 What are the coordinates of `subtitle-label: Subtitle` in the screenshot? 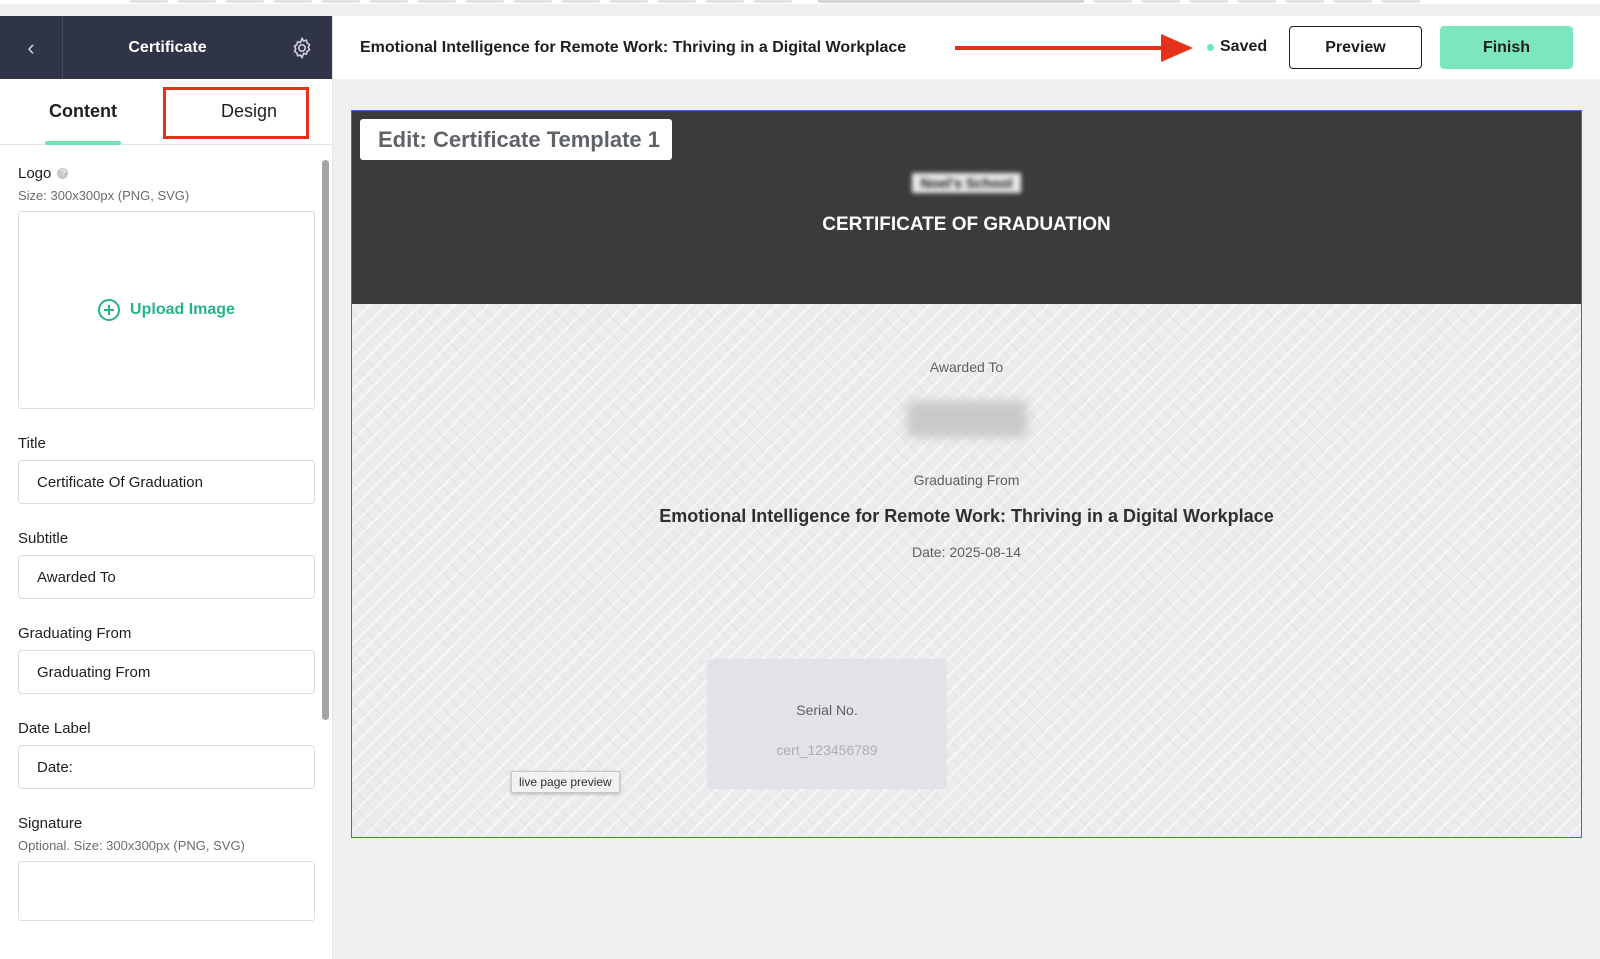 It's located at (43, 538).